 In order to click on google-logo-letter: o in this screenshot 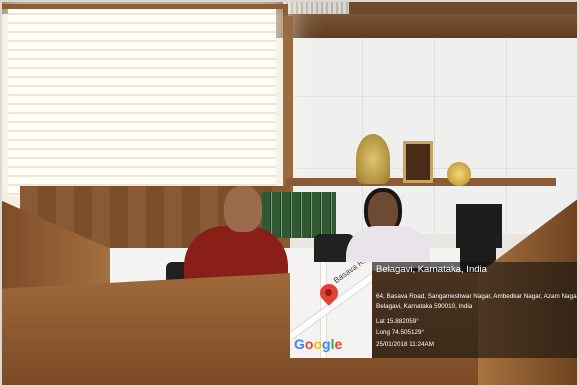, I will do `click(318, 344)`.